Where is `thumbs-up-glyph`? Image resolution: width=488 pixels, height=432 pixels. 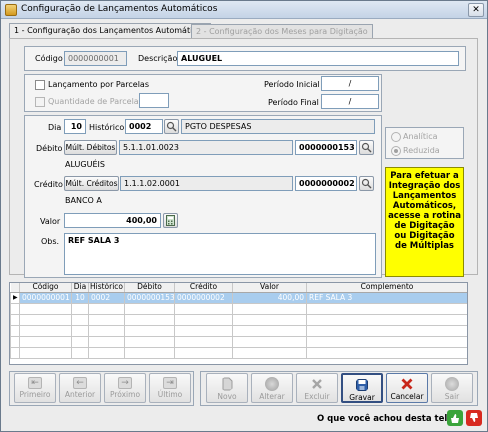 thumbs-up-glyph is located at coordinates (455, 418).